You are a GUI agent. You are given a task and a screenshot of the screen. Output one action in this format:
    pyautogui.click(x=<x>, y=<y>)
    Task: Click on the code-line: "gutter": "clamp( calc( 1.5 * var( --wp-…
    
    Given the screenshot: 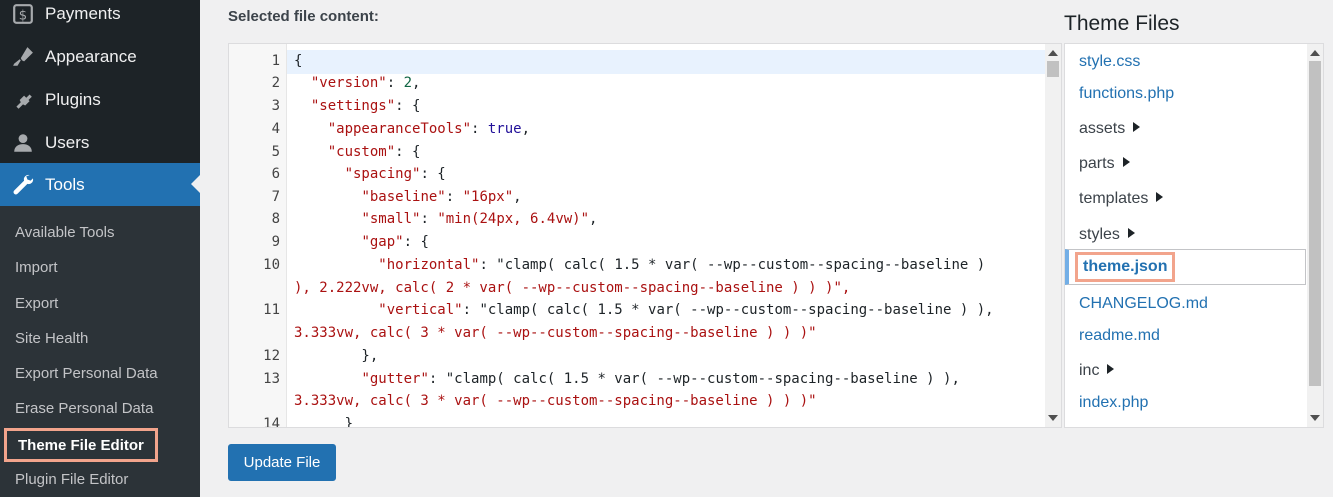 What is the action you would take?
    pyautogui.click(x=660, y=379)
    